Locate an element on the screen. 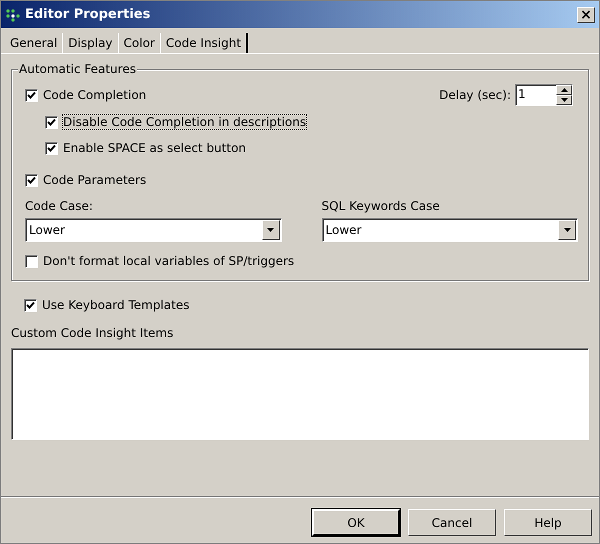 This screenshot has width=600, height=544. dots-icon is located at coordinates (13, 15).